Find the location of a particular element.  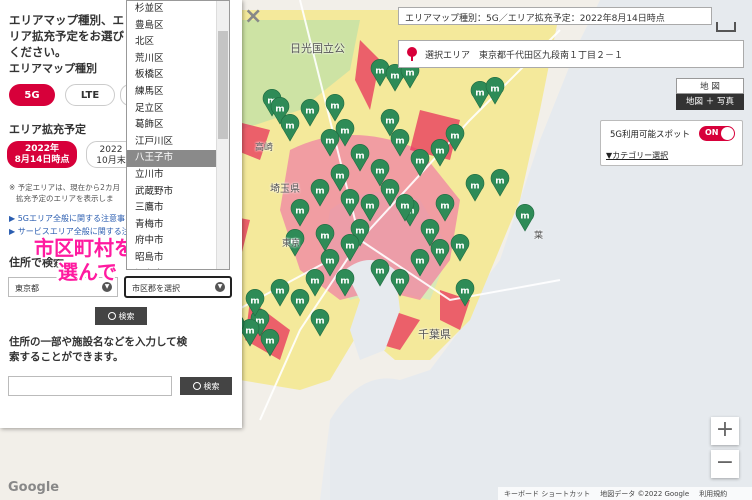

spot-panel: 5G利用可能スポット ON ▼カテゴリー選択 is located at coordinates (671, 143).